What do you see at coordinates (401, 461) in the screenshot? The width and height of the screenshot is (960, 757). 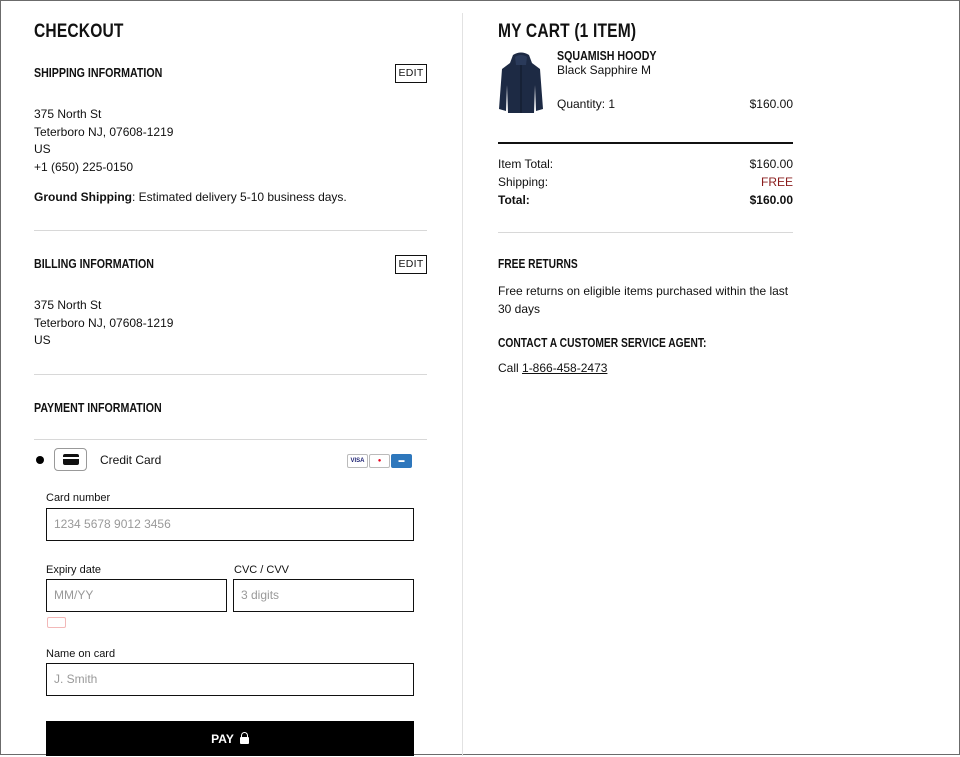 I see `amex-icon: ▬` at bounding box center [401, 461].